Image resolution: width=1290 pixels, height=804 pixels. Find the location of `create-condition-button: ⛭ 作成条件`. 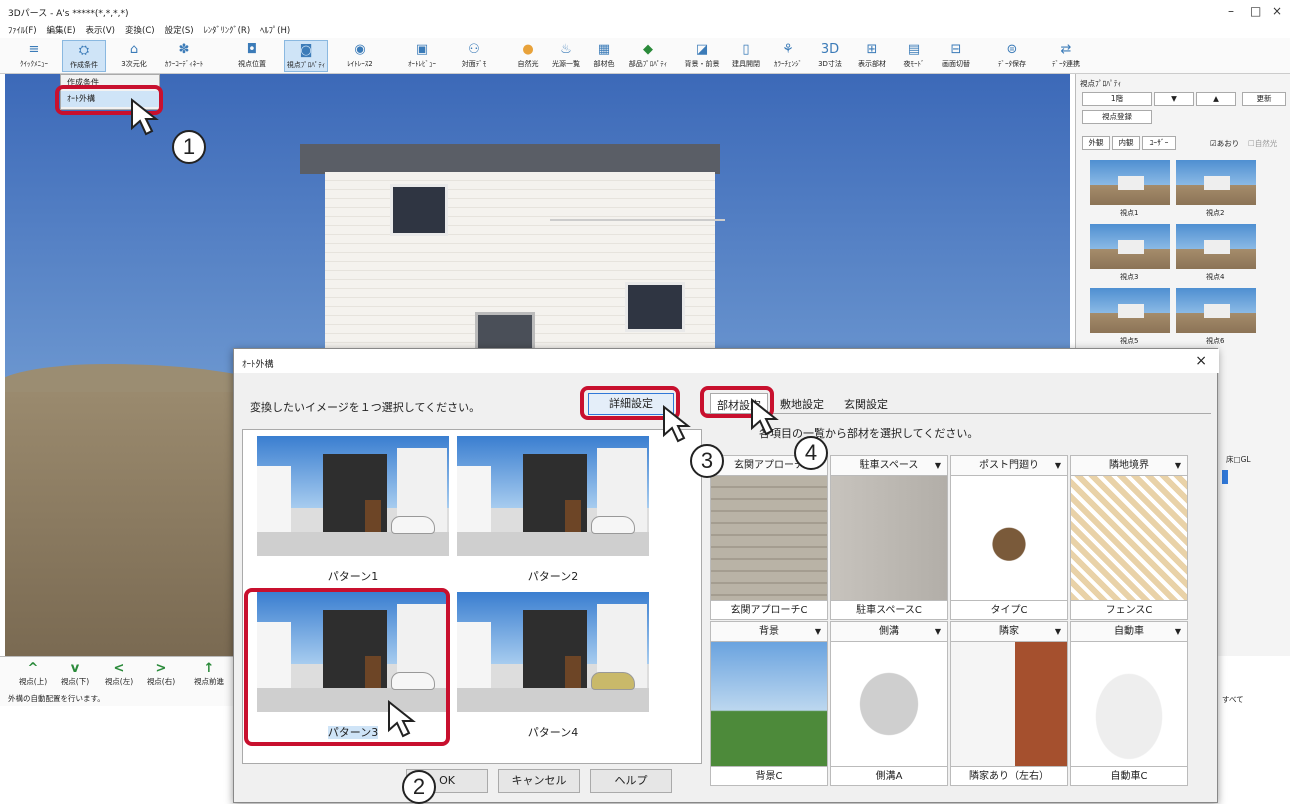

create-condition-button: ⛭ 作成条件 is located at coordinates (84, 56).